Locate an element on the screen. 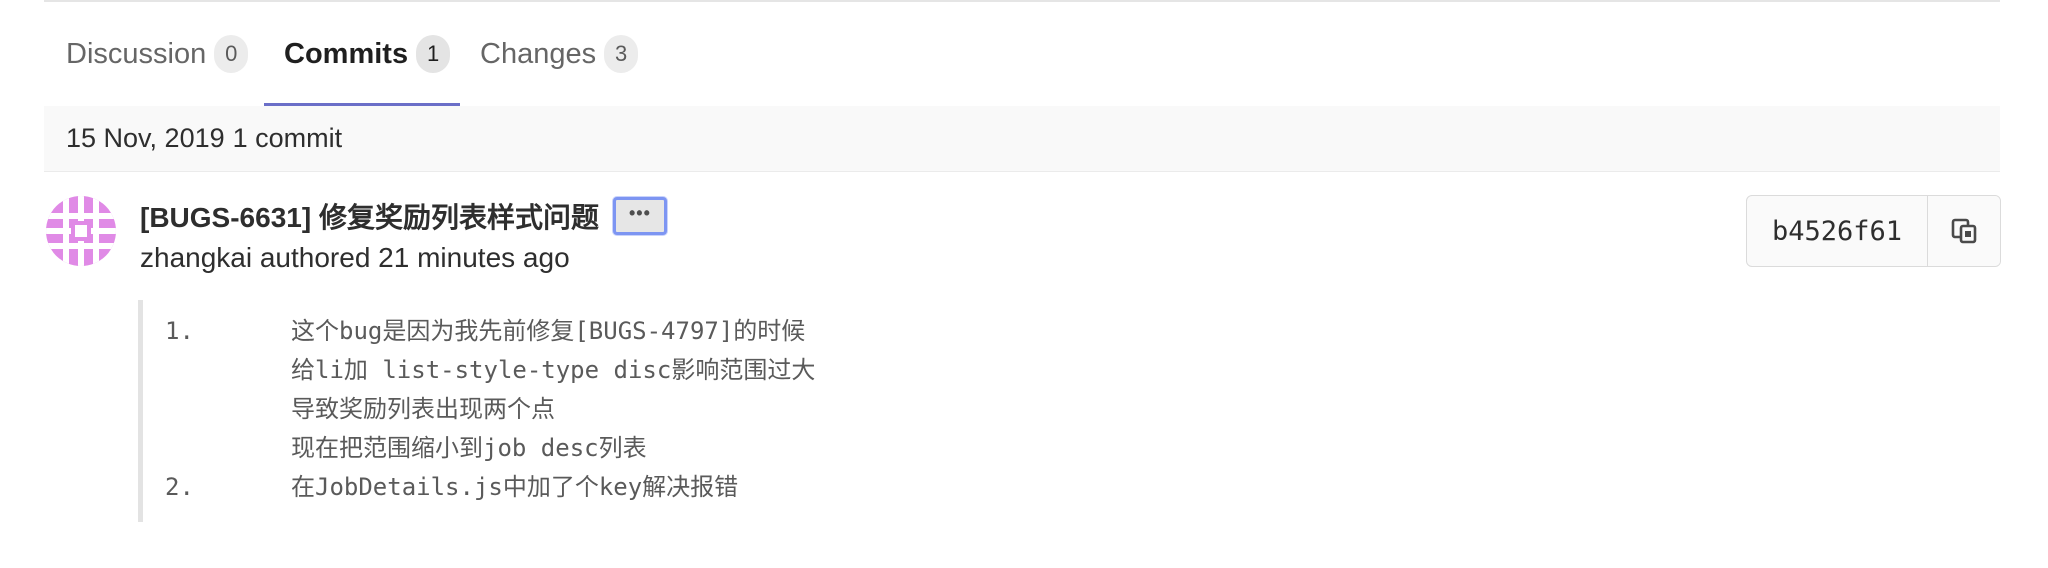 This screenshot has width=2048, height=568. copy-sha-button is located at coordinates (1964, 231).